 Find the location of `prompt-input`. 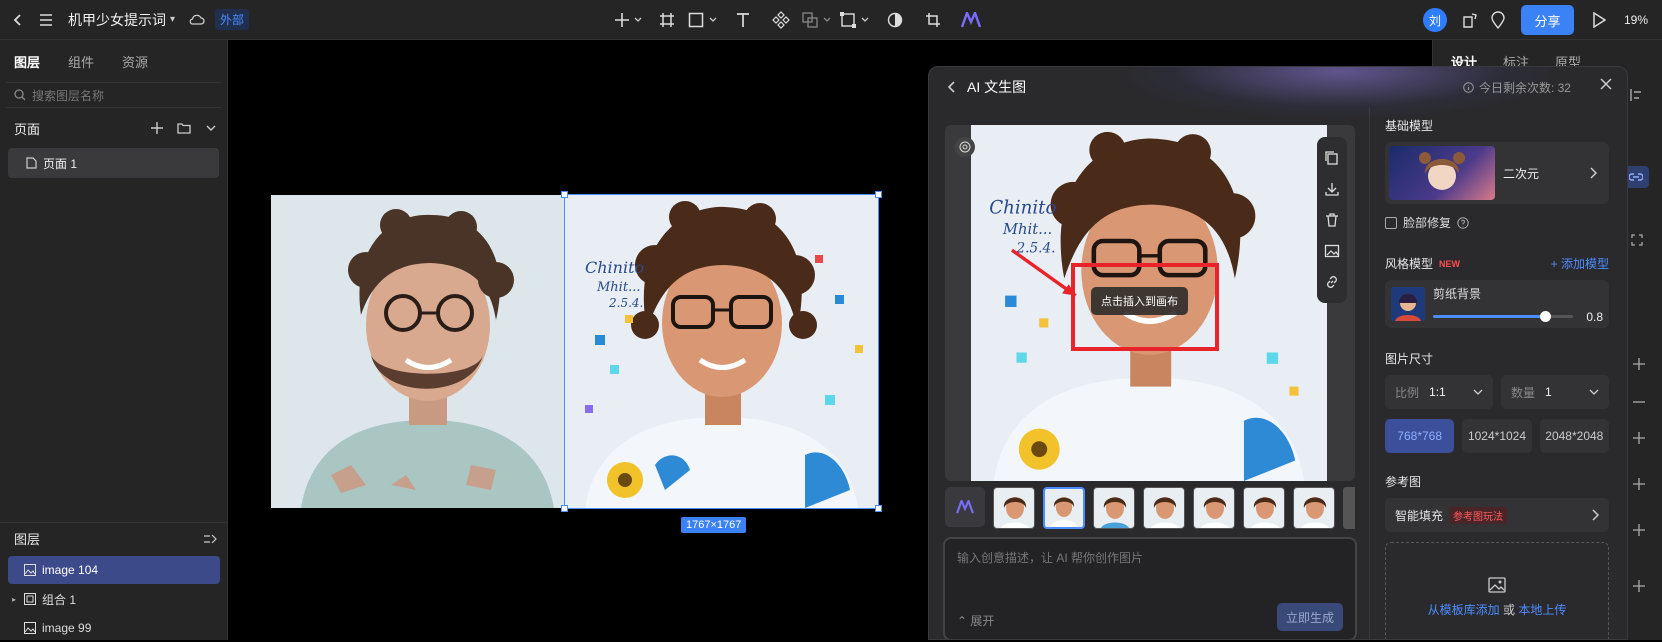

prompt-input is located at coordinates (1150, 568).